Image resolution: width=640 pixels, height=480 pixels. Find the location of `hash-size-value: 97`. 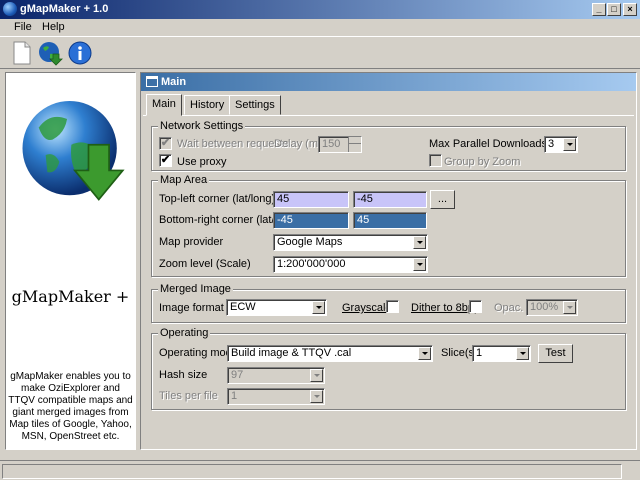

hash-size-value: 97 is located at coordinates (237, 375).